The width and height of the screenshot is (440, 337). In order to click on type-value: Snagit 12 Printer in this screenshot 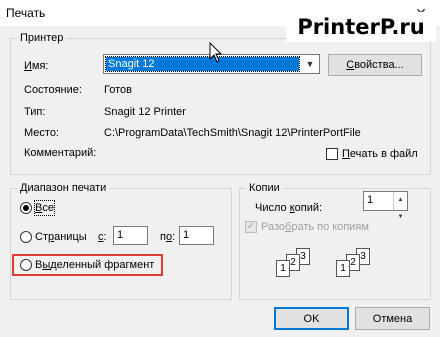, I will do `click(145, 112)`.